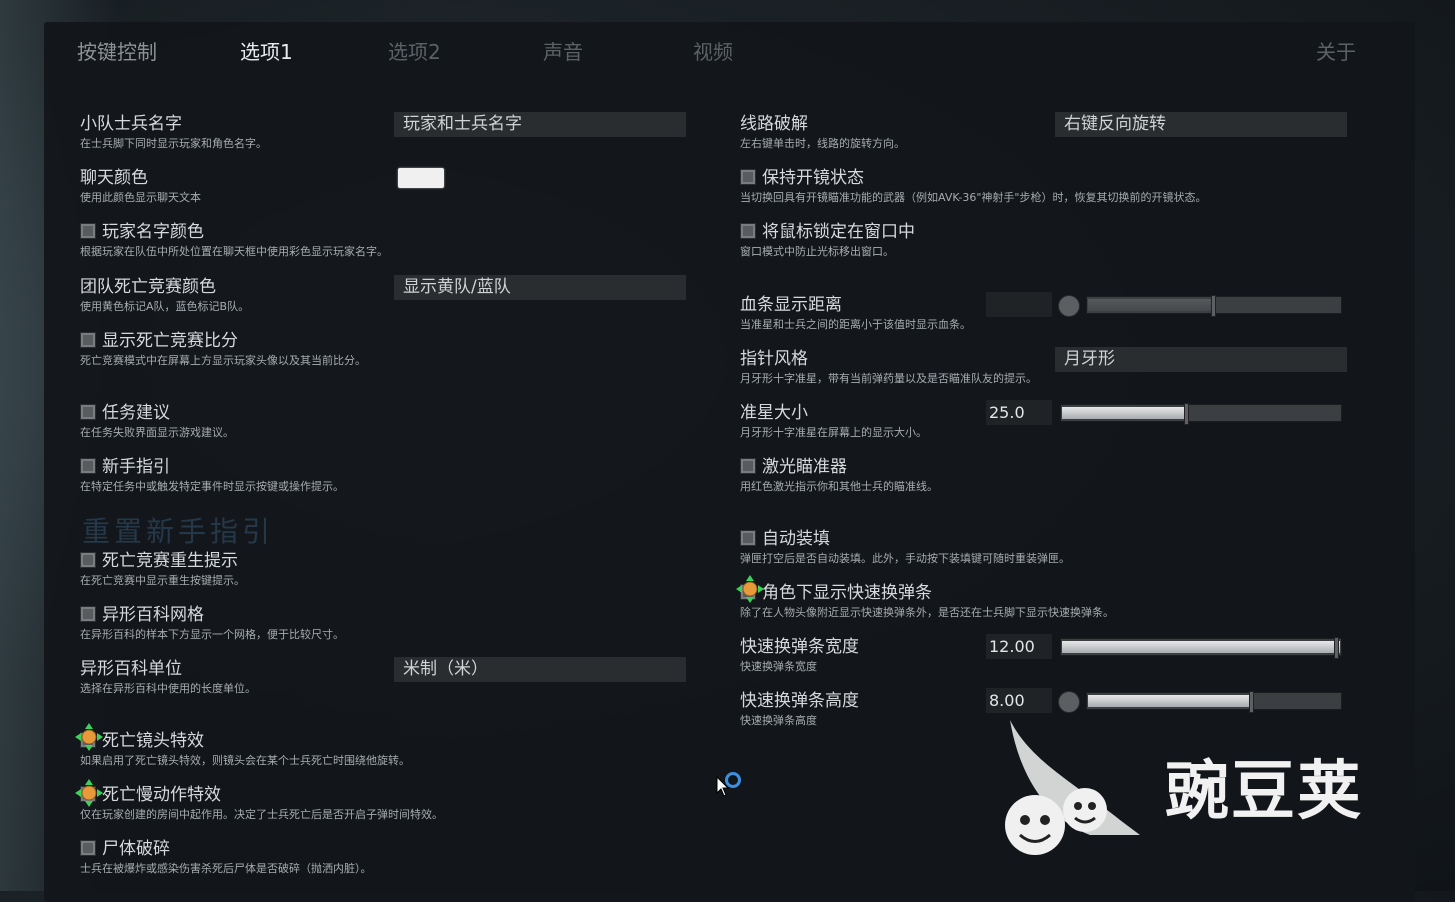  What do you see at coordinates (226, 868) in the screenshot?
I see `setting-desc: 士兵在被爆炸或感染伤害杀死后尸体是否破碎（抛洒内脏）。` at bounding box center [226, 868].